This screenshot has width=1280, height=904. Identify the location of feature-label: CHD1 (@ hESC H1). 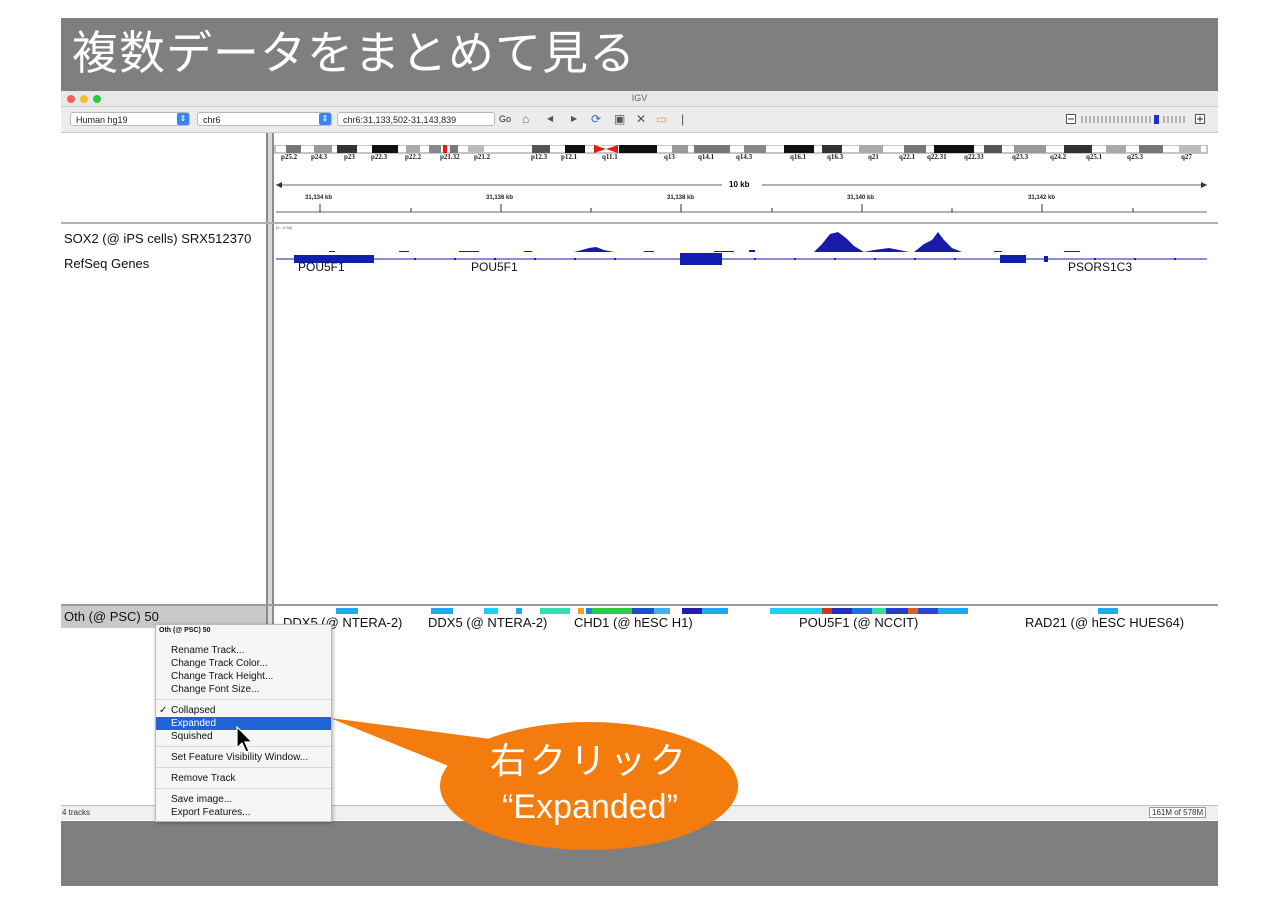
(633, 622).